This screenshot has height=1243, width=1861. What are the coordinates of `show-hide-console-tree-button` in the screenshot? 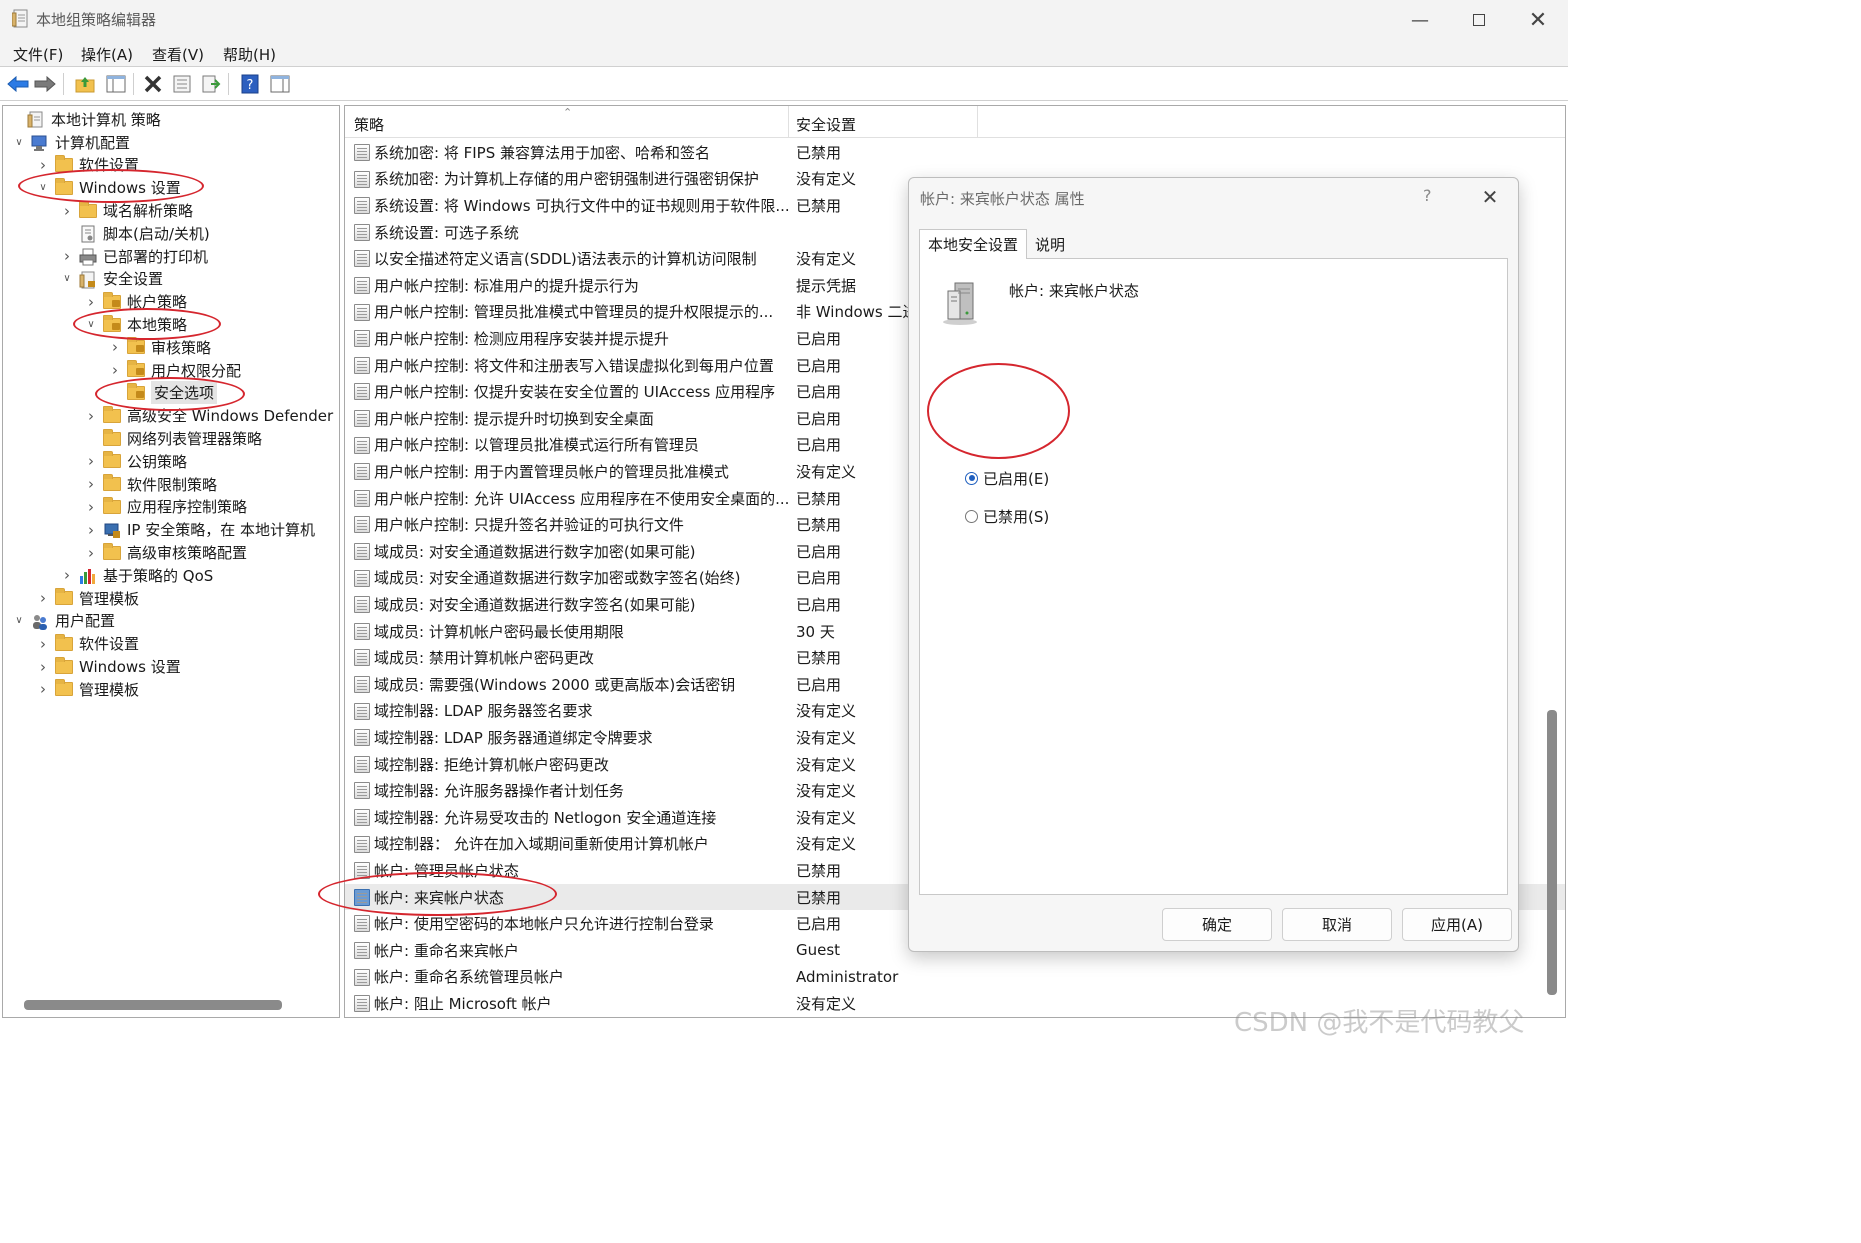 It's located at (116, 84).